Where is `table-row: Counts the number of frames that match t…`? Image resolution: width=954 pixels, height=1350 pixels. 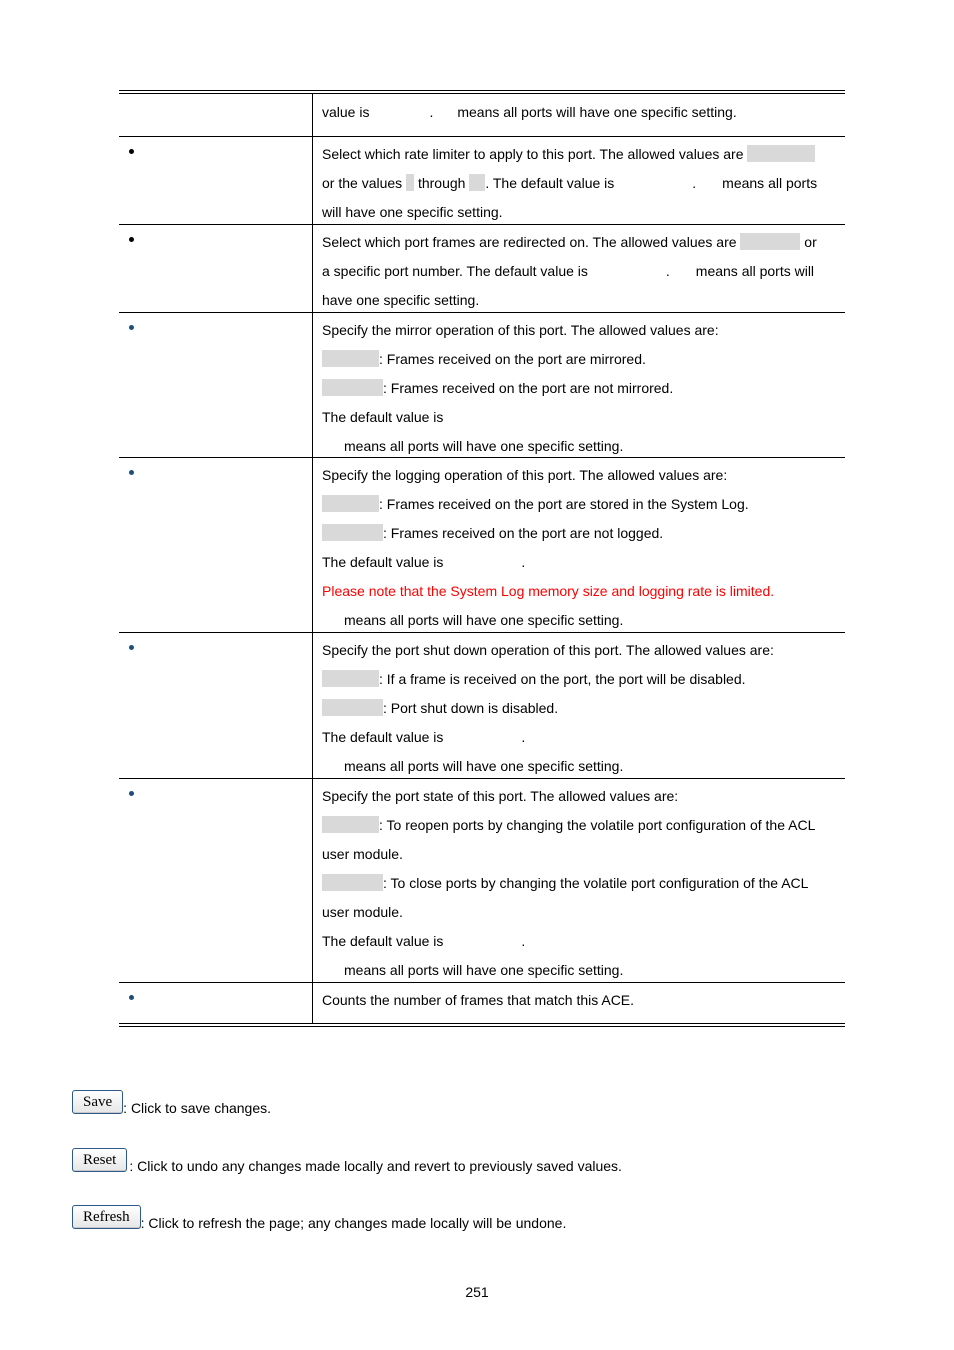 table-row: Counts the number of frames that match t… is located at coordinates (482, 1003).